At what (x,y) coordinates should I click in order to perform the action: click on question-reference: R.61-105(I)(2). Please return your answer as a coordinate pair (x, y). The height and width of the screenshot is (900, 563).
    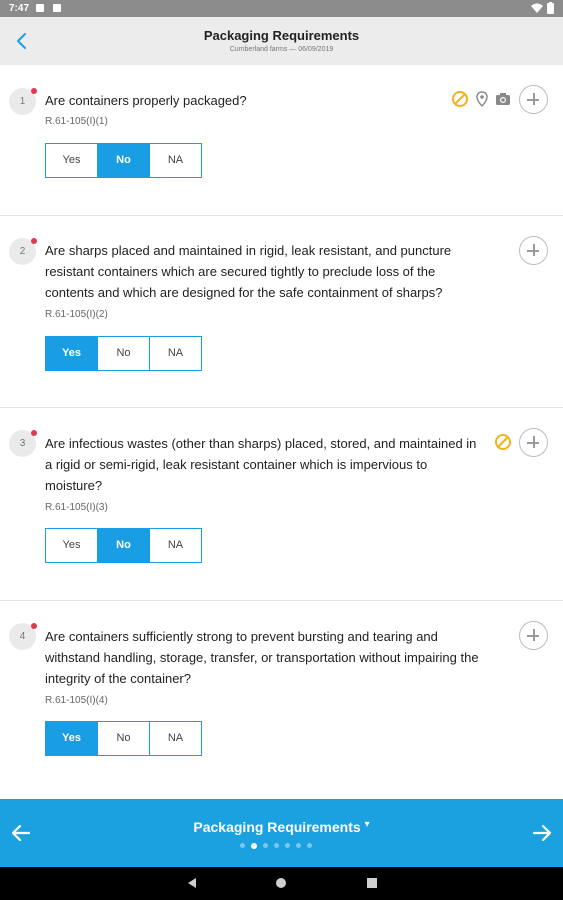
    Looking at the image, I should click on (76, 314).